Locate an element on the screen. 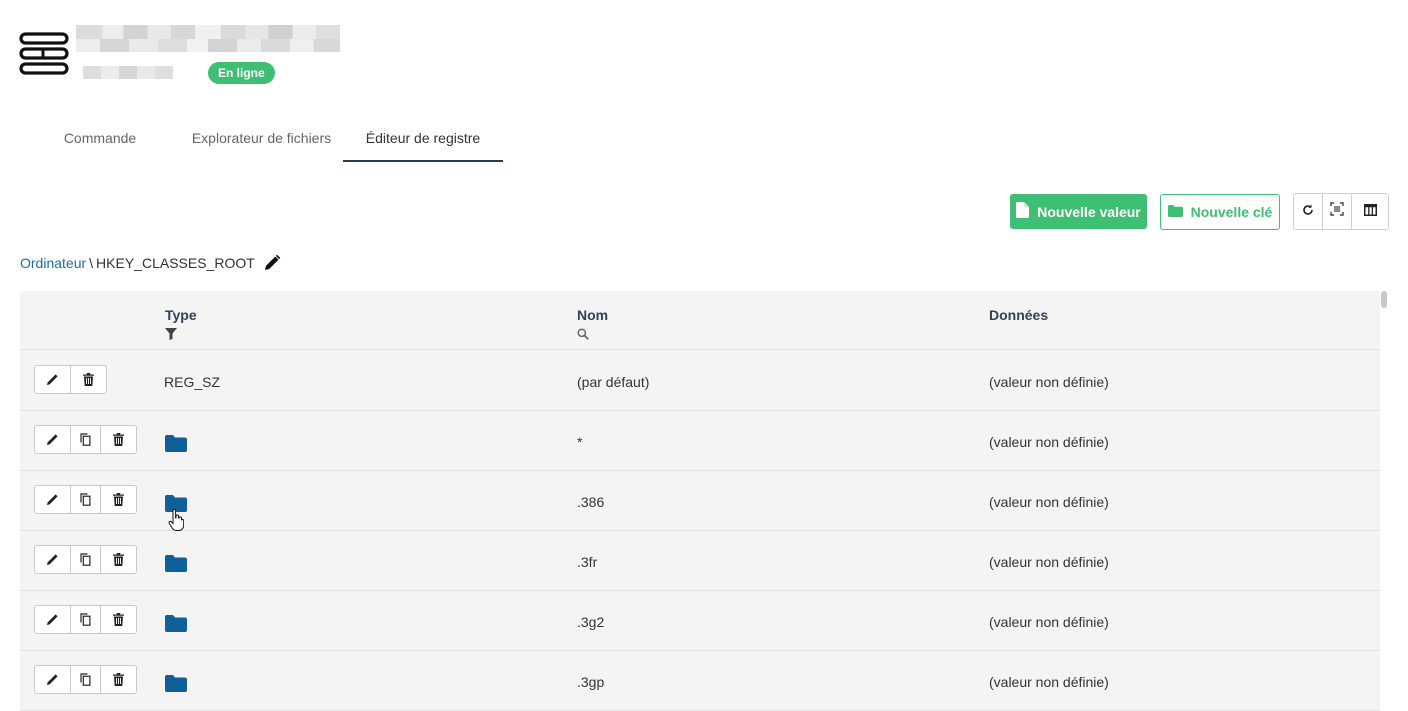 The width and height of the screenshot is (1408, 711). table-row: .3g2 (valeur non définie) is located at coordinates (700, 620).